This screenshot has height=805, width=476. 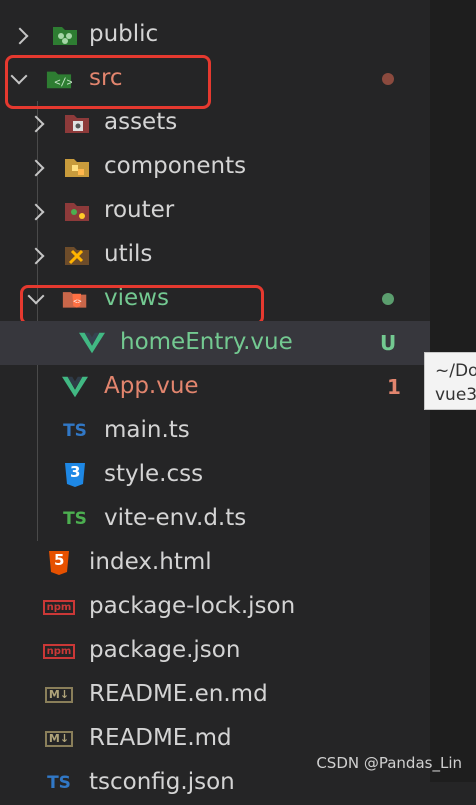 What do you see at coordinates (141, 122) in the screenshot?
I see `tree-item-label: assets` at bounding box center [141, 122].